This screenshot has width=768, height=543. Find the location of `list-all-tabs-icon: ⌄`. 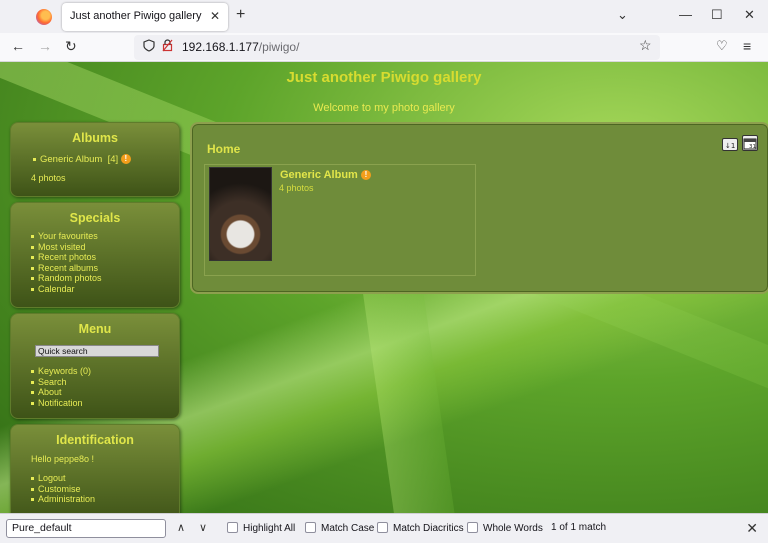

list-all-tabs-icon: ⌄ is located at coordinates (622, 15).